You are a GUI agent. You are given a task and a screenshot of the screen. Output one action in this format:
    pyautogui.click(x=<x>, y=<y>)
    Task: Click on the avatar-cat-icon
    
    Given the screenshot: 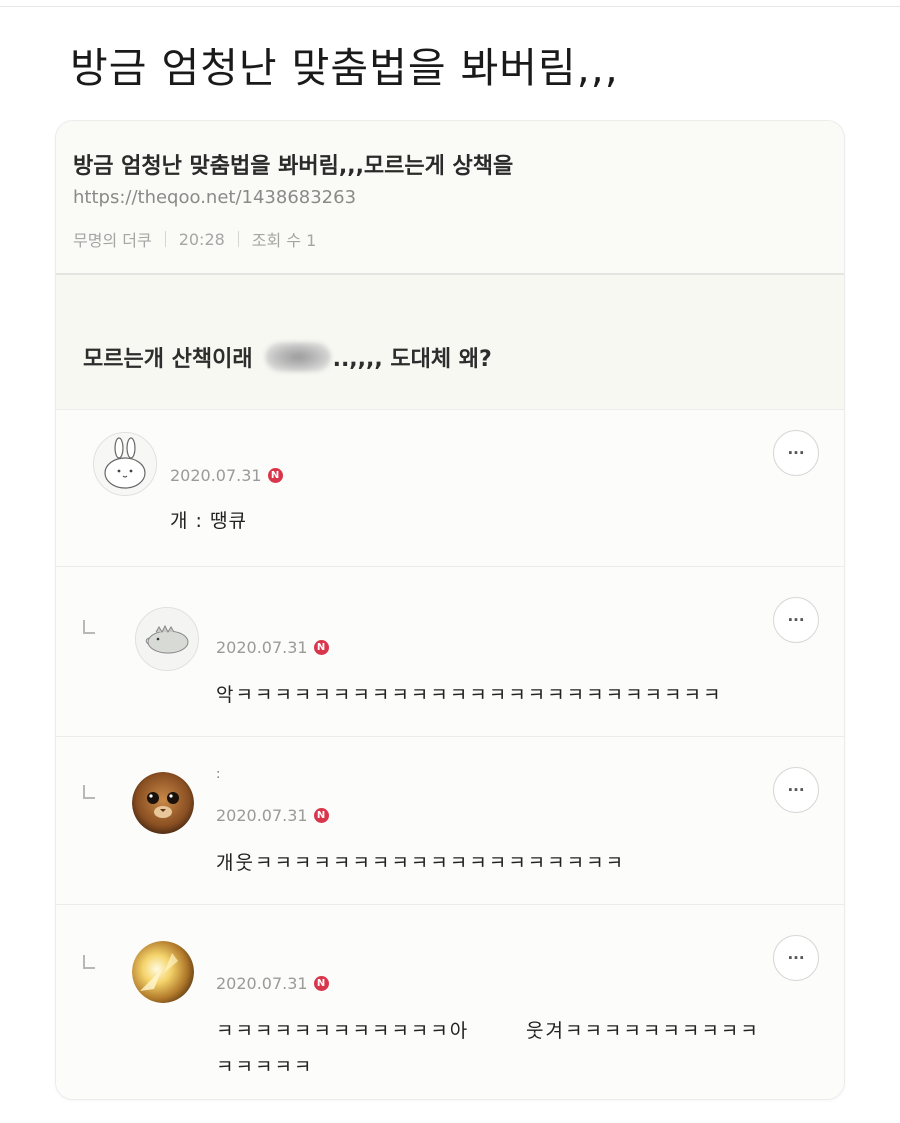 What is the action you would take?
    pyautogui.click(x=163, y=803)
    